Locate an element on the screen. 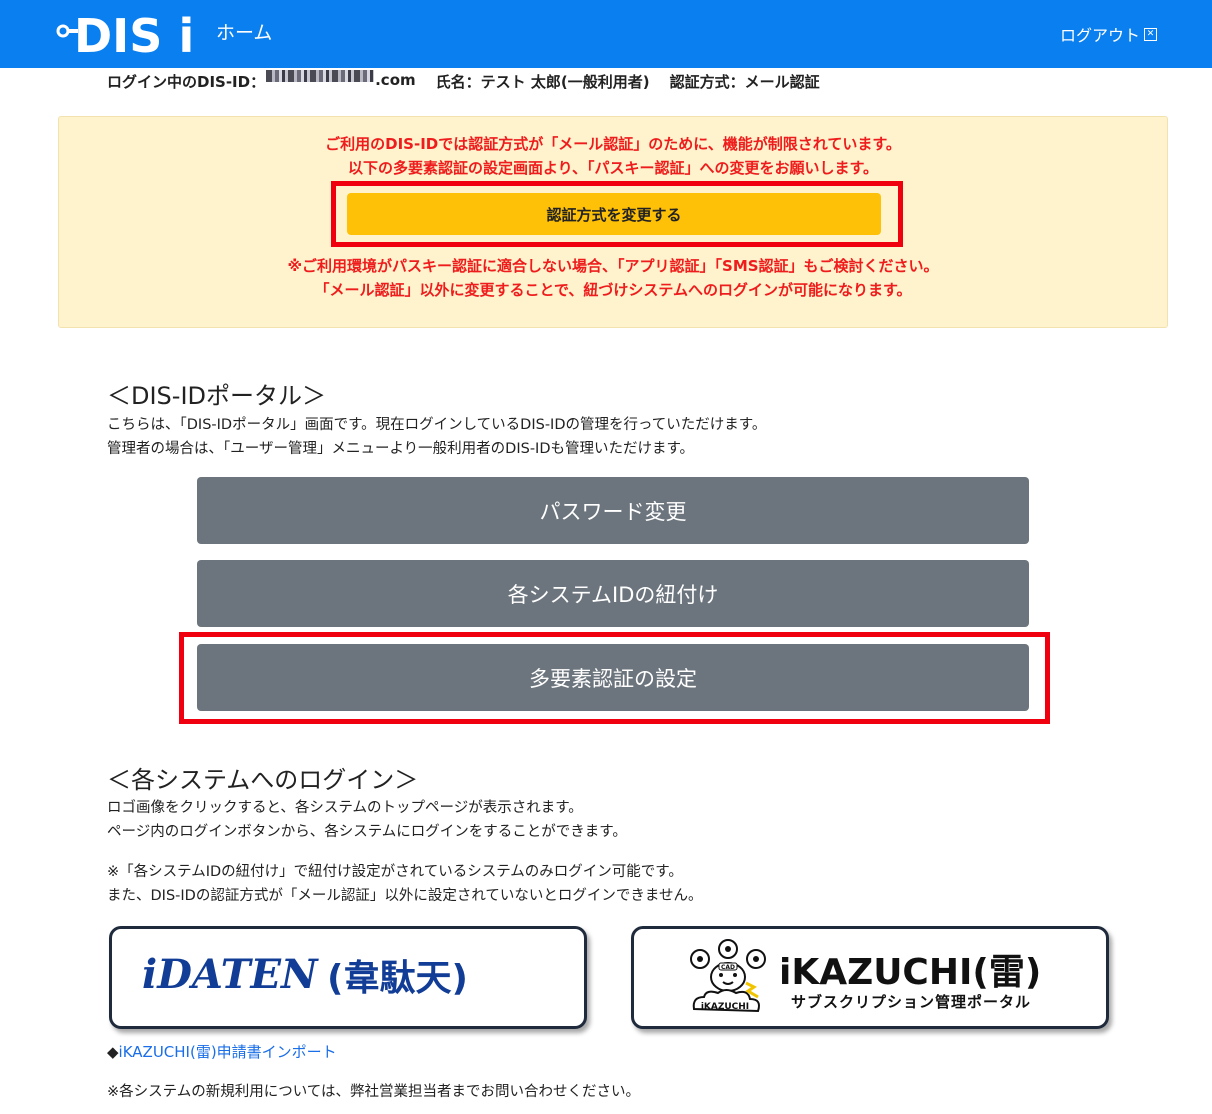  mascot-cloud-text: iKAZUCHI is located at coordinates (725, 1007).